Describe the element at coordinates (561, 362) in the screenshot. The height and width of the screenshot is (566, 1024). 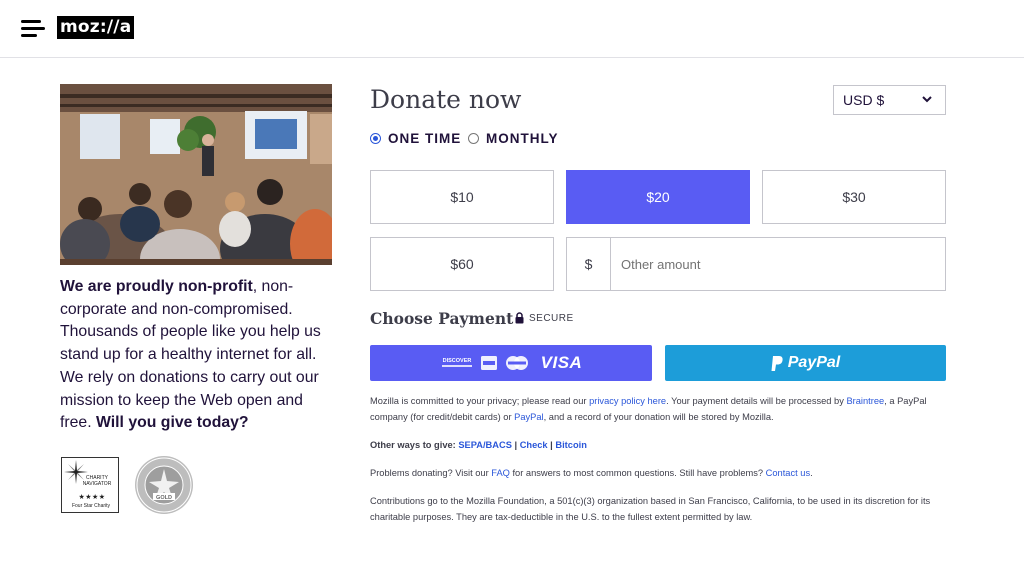
I see `visa-logo: VISA` at that location.